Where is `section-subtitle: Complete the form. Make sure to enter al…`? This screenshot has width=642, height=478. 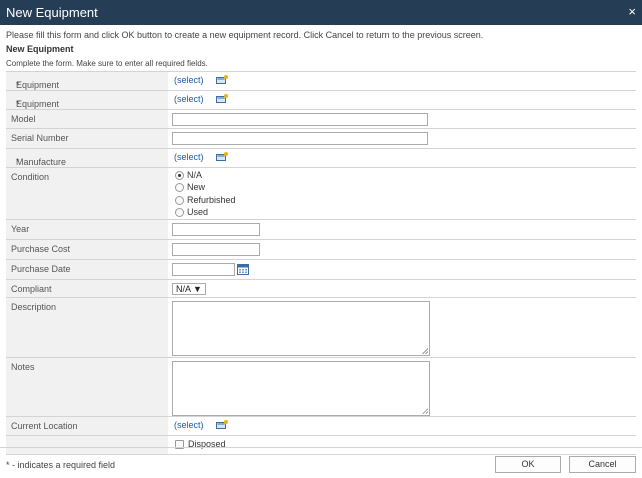 section-subtitle: Complete the form. Make sure to enter al… is located at coordinates (107, 63).